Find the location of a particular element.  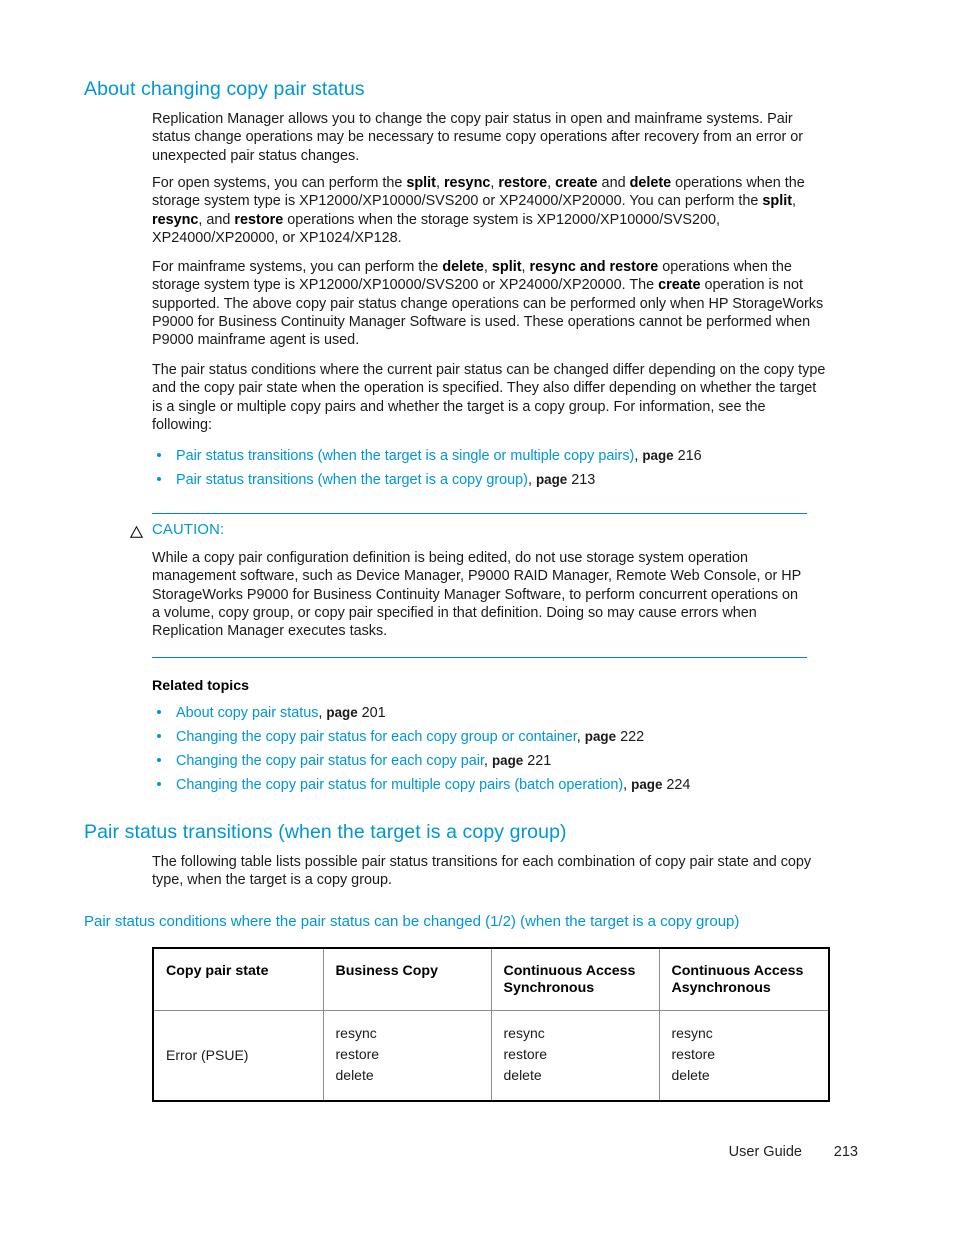

related-page-number-1: 222 is located at coordinates (632, 737).